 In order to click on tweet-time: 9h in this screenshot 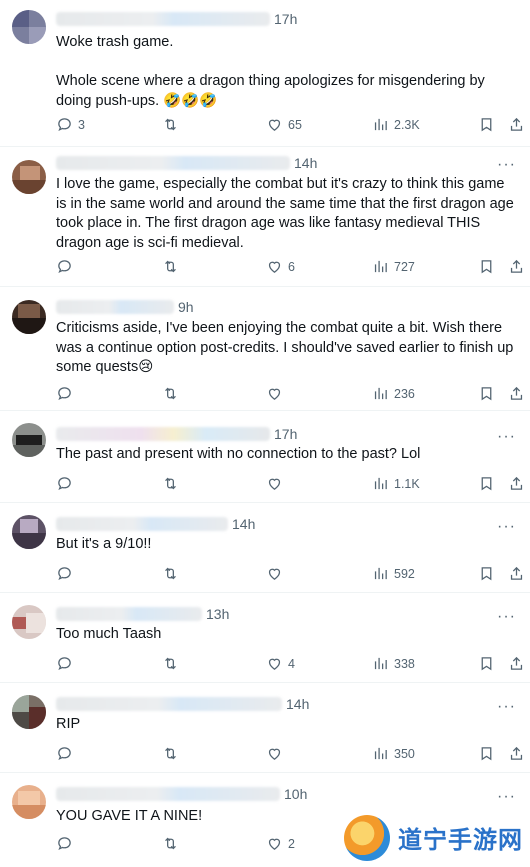, I will do `click(186, 307)`.